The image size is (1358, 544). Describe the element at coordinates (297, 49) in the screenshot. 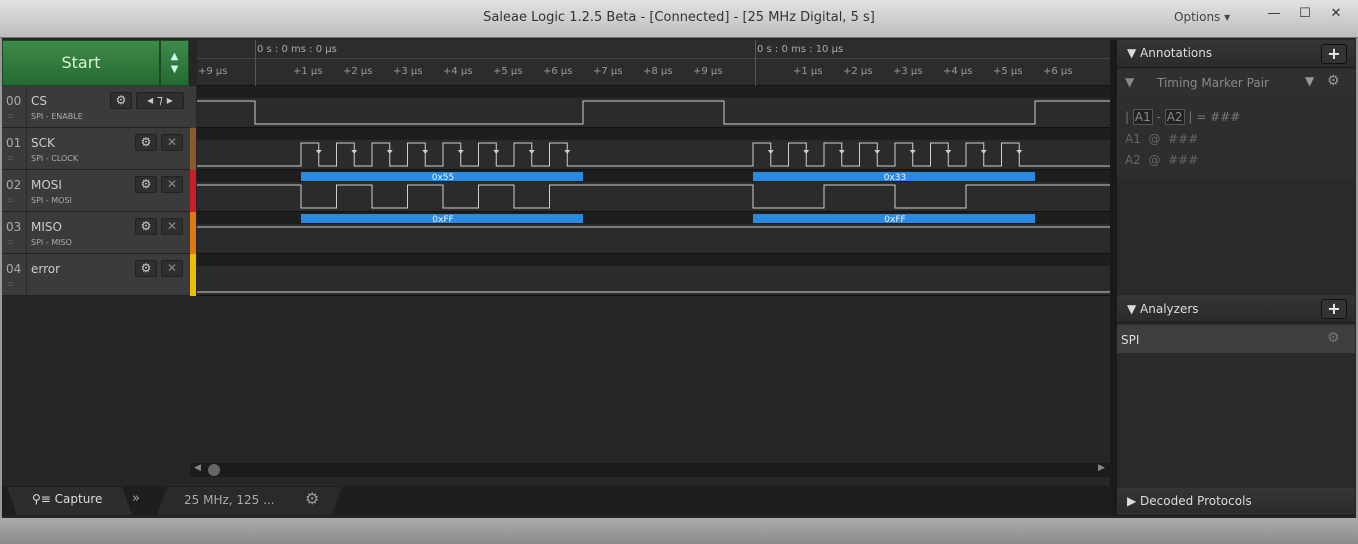

I see `time-marker: 0 s : 0 ms : 0 µs` at that location.